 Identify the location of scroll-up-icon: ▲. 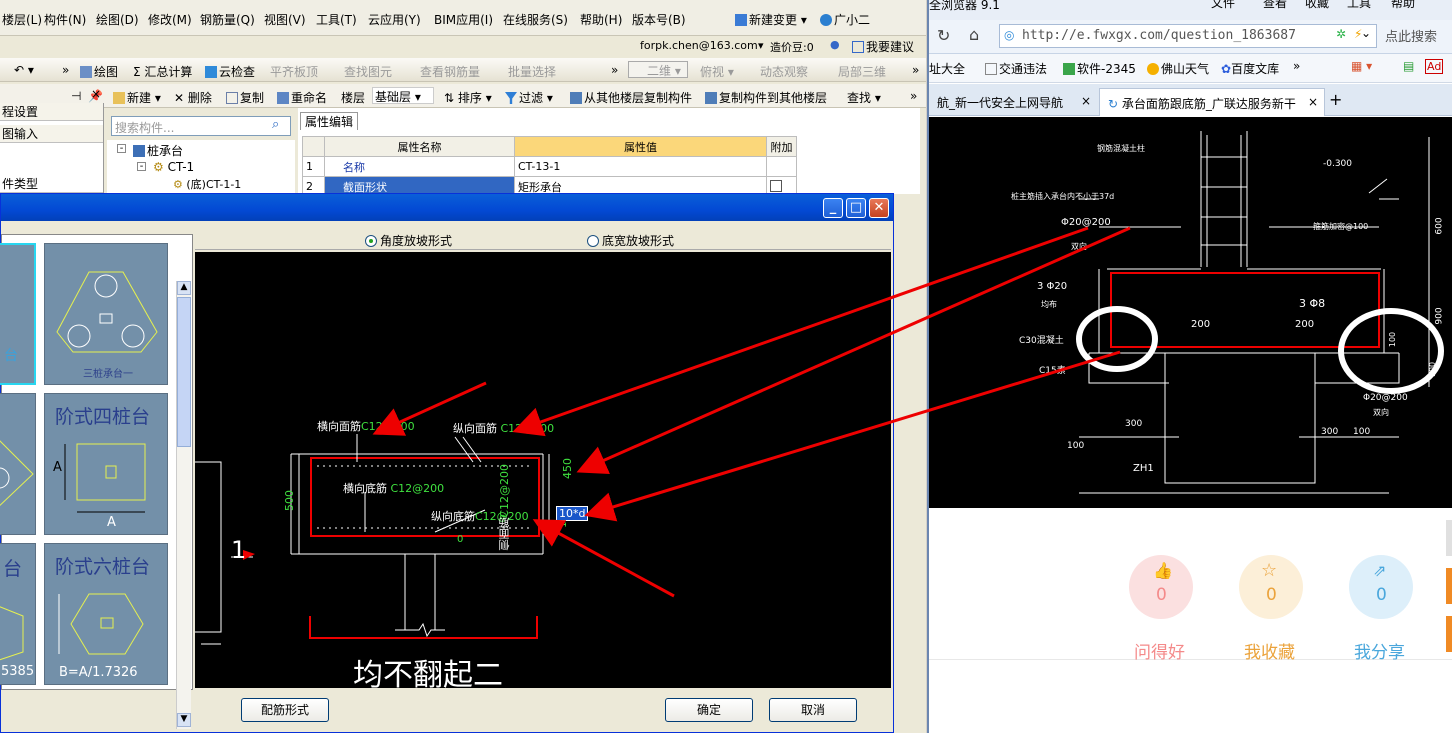
(184, 288).